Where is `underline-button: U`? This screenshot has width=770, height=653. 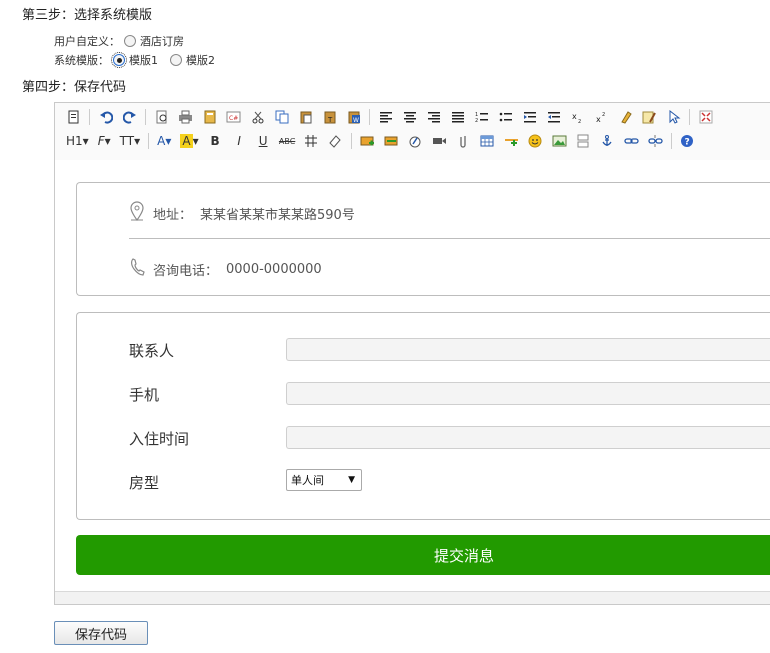
underline-button: U is located at coordinates (263, 141).